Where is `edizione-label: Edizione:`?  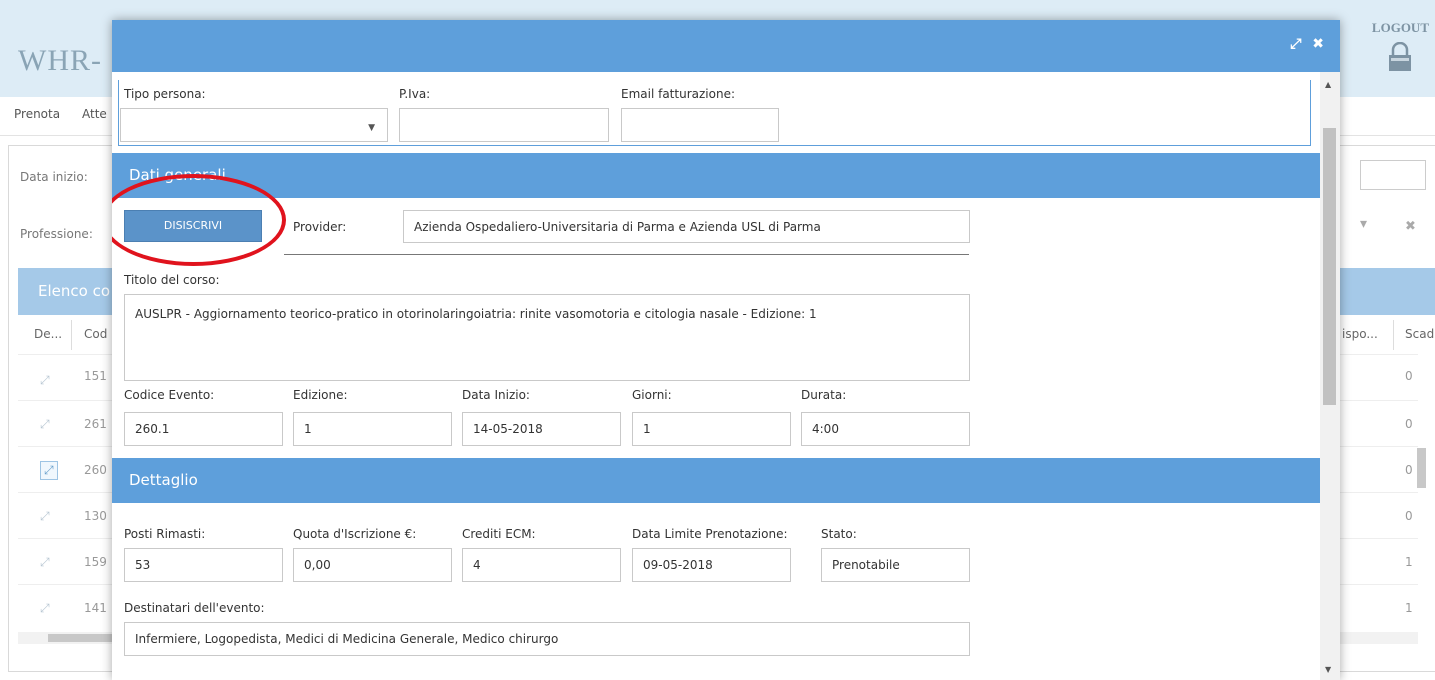 edizione-label: Edizione: is located at coordinates (320, 395).